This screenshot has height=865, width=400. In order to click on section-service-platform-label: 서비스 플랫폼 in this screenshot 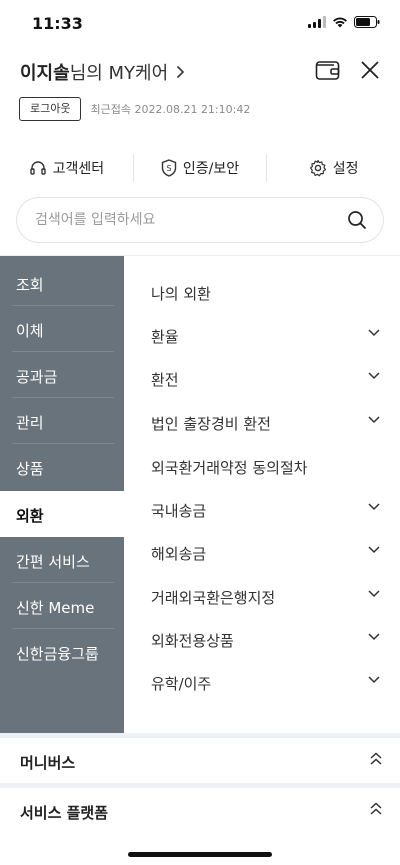, I will do `click(64, 813)`.